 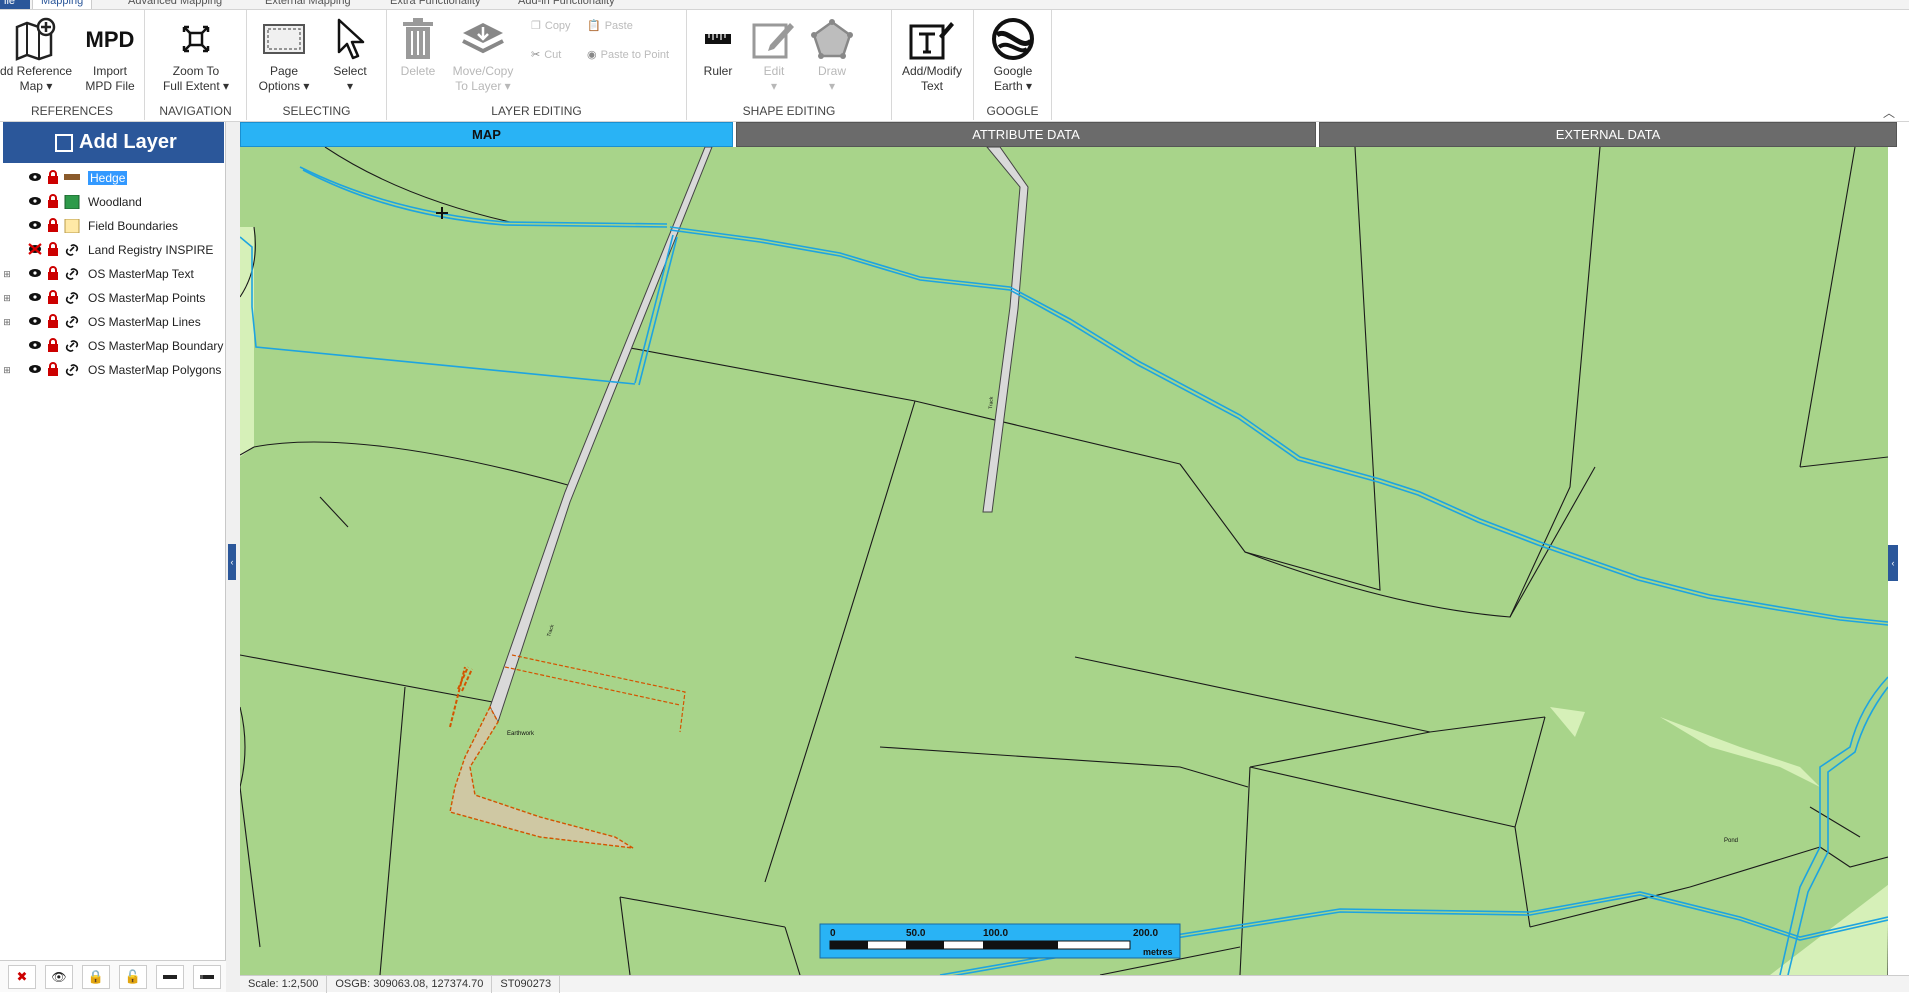 I want to click on tab-external-mapping: External Mapping, so click(x=308, y=4).